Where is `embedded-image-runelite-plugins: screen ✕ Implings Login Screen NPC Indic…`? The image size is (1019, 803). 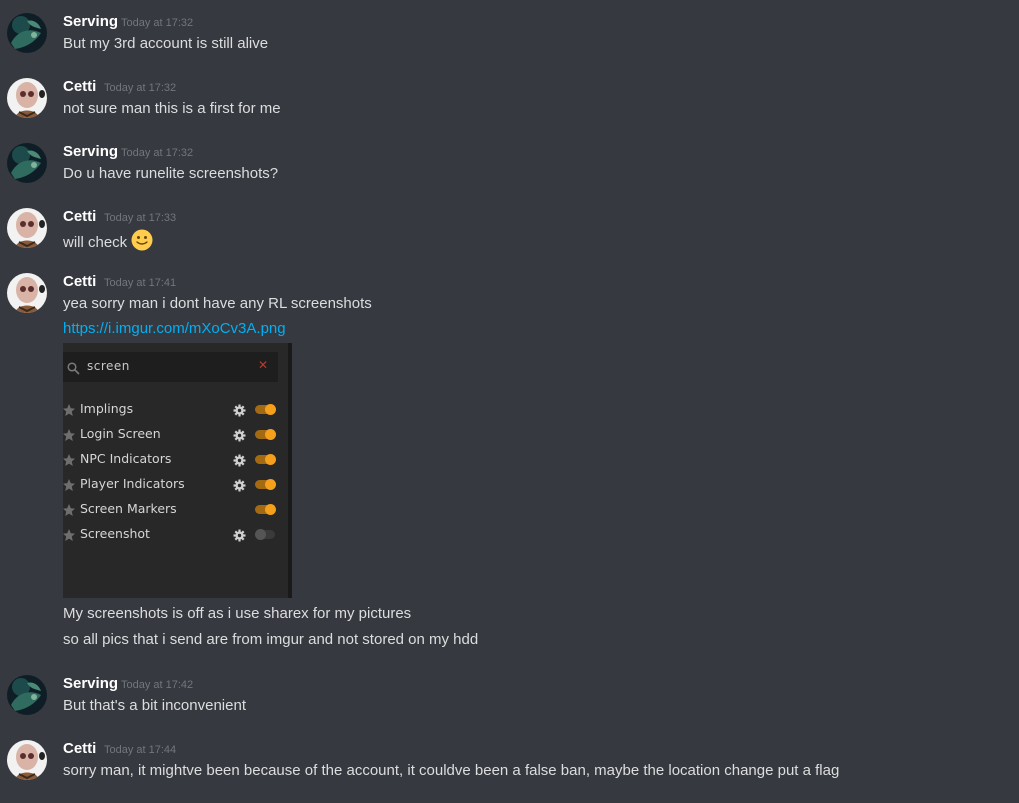
embedded-image-runelite-plugins: screen ✕ Implings Login Screen NPC Indic… is located at coordinates (177, 470).